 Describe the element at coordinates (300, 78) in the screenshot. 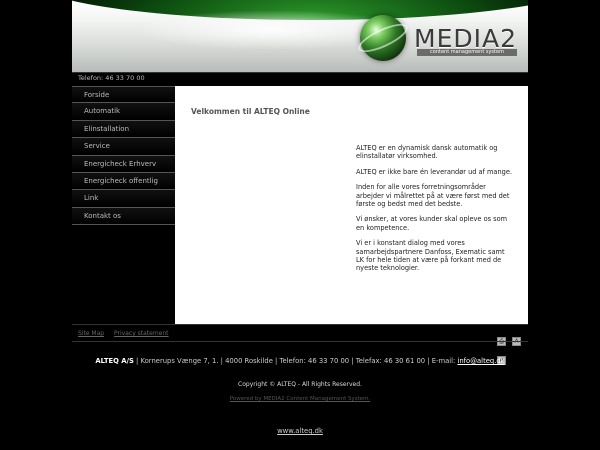

I see `phone-bar: Telefon: 46 33 70 00` at that location.